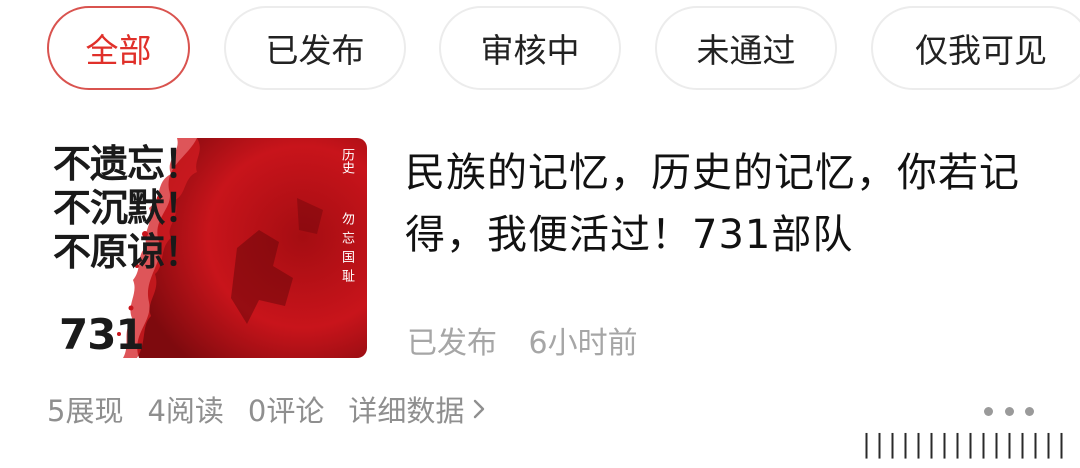 This screenshot has height=468, width=1080. Describe the element at coordinates (583, 343) in the screenshot. I see `article-time: 6小时前` at that location.